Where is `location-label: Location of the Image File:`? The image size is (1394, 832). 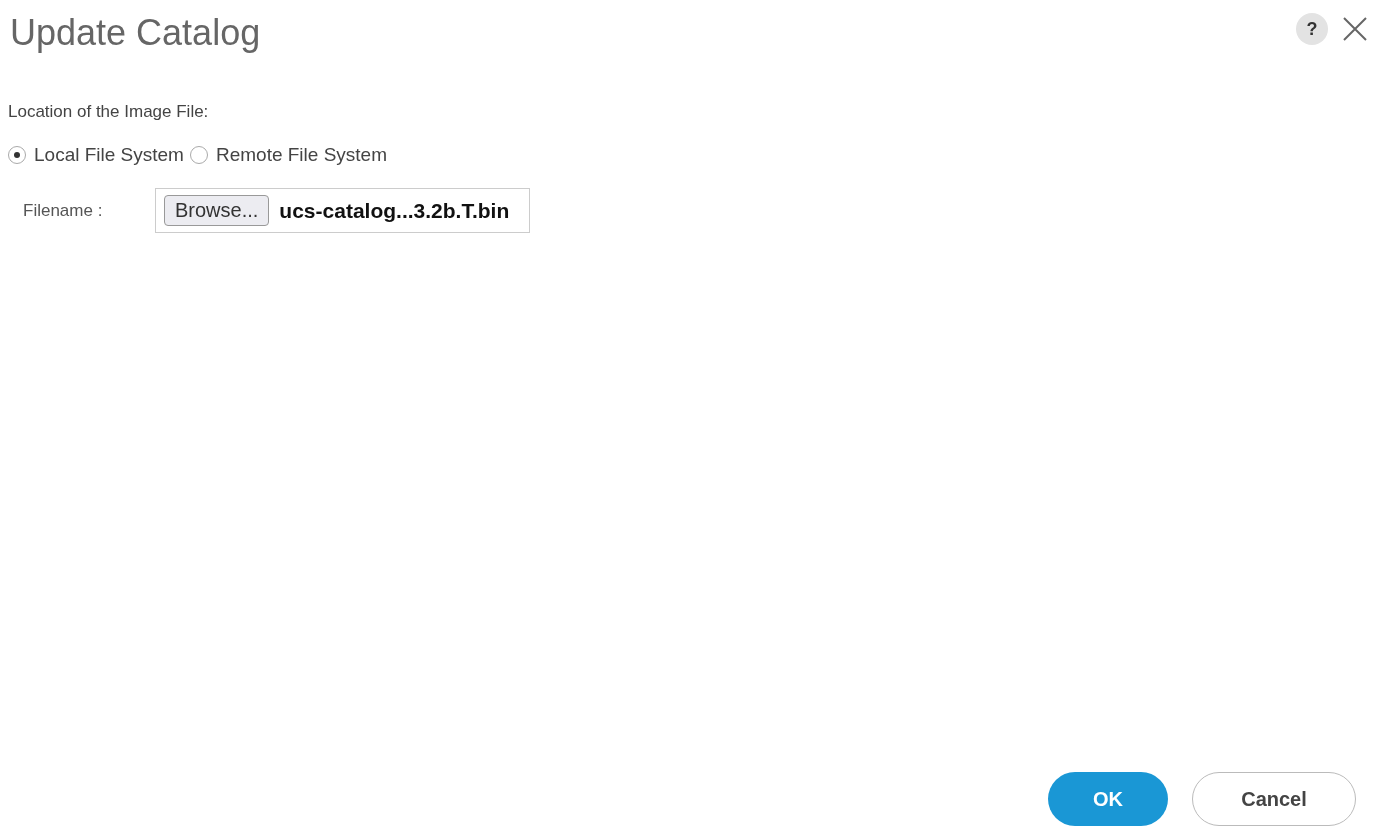 location-label: Location of the Image File: is located at coordinates (108, 112).